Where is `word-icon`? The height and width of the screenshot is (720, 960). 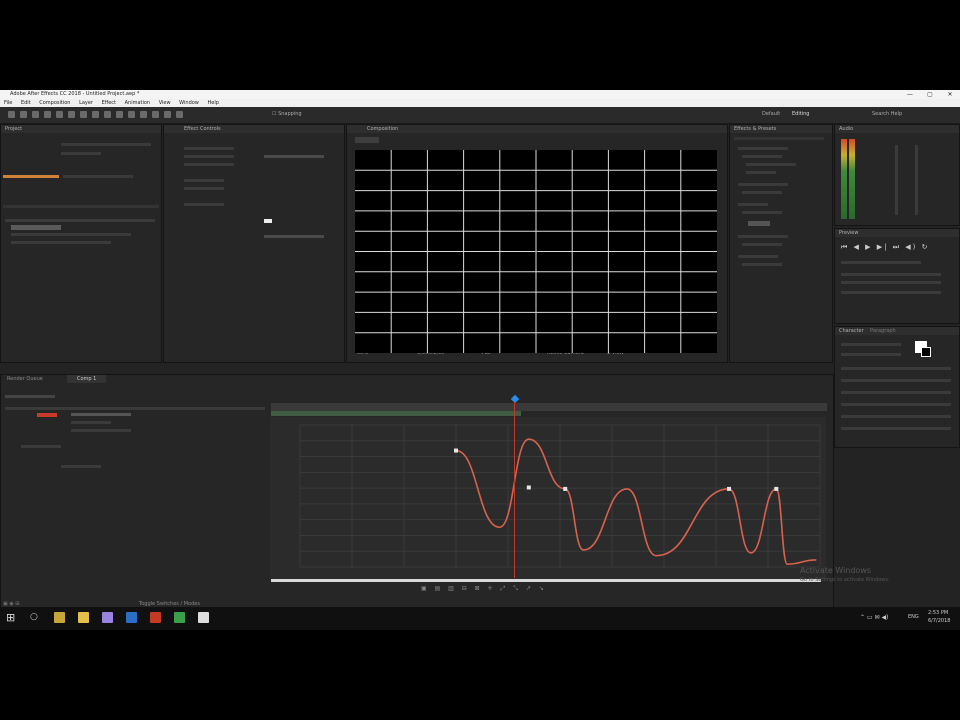 word-icon is located at coordinates (131, 617).